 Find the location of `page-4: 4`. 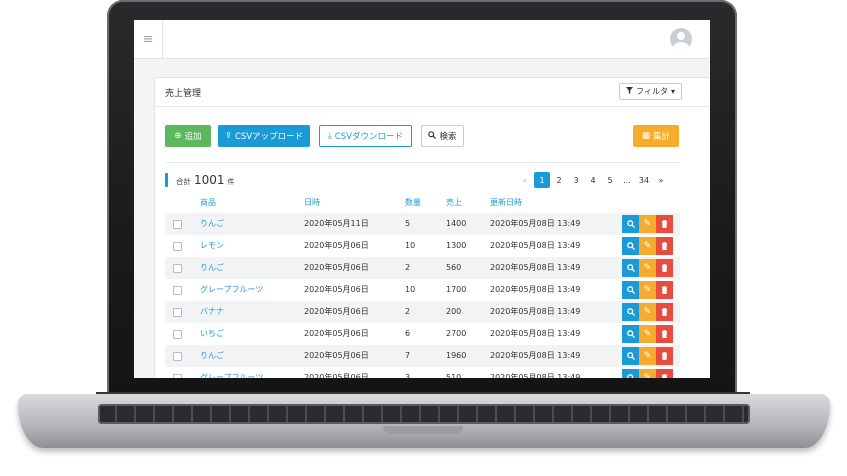

page-4: 4 is located at coordinates (593, 180).